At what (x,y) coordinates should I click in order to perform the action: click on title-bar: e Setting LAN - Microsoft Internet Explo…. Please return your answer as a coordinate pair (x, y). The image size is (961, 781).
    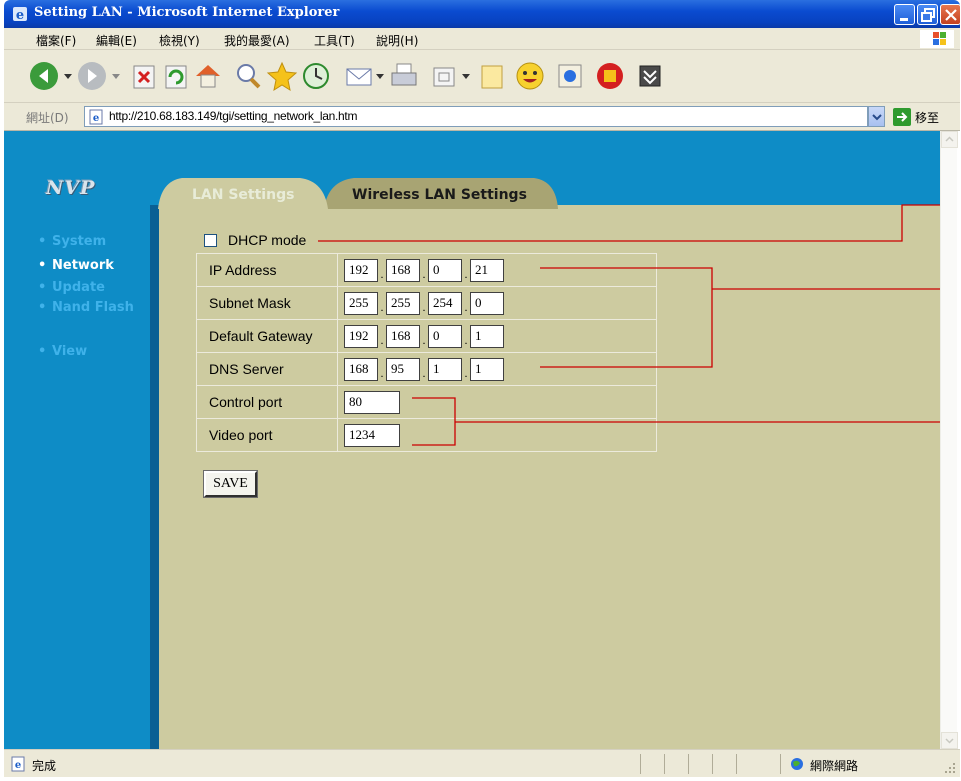
    Looking at the image, I should click on (482, 14).